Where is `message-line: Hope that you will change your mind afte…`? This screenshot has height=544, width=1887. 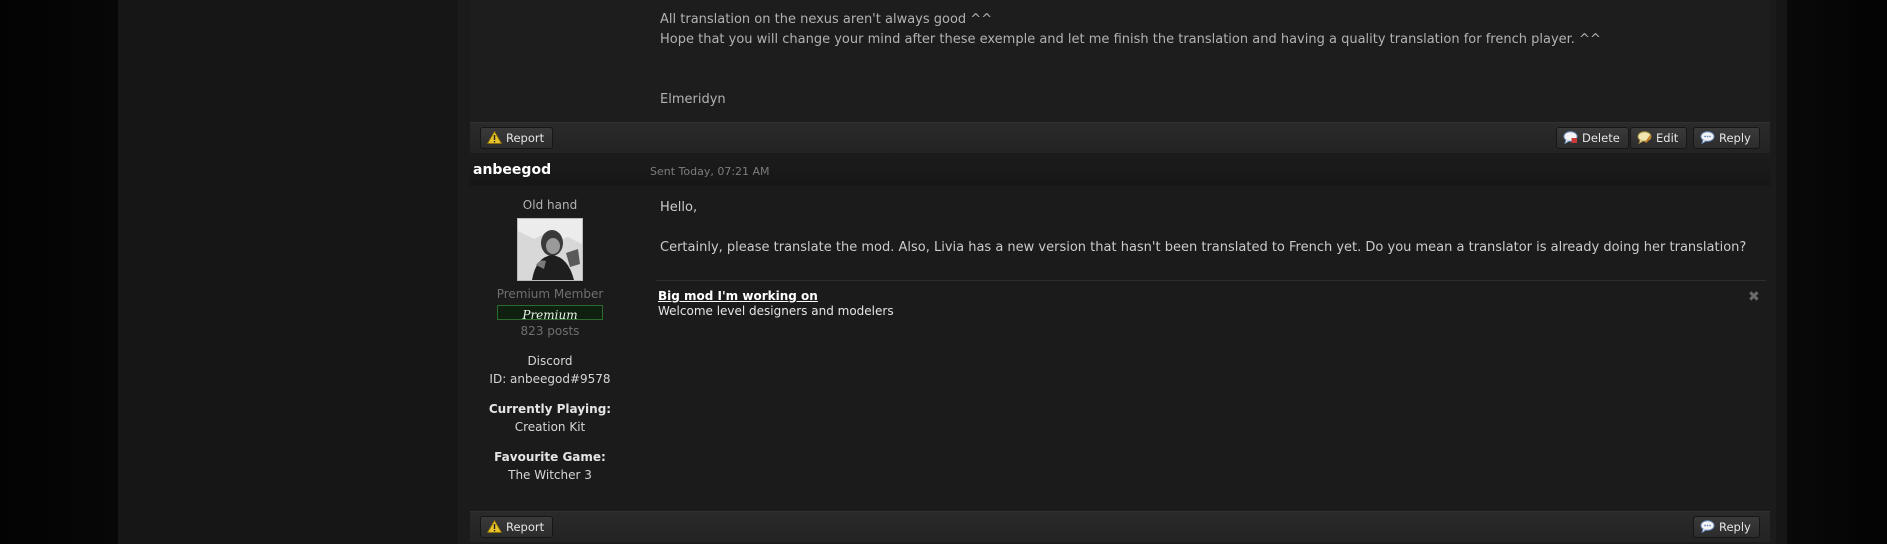 message-line: Hope that you will change your mind afte… is located at coordinates (1130, 39).